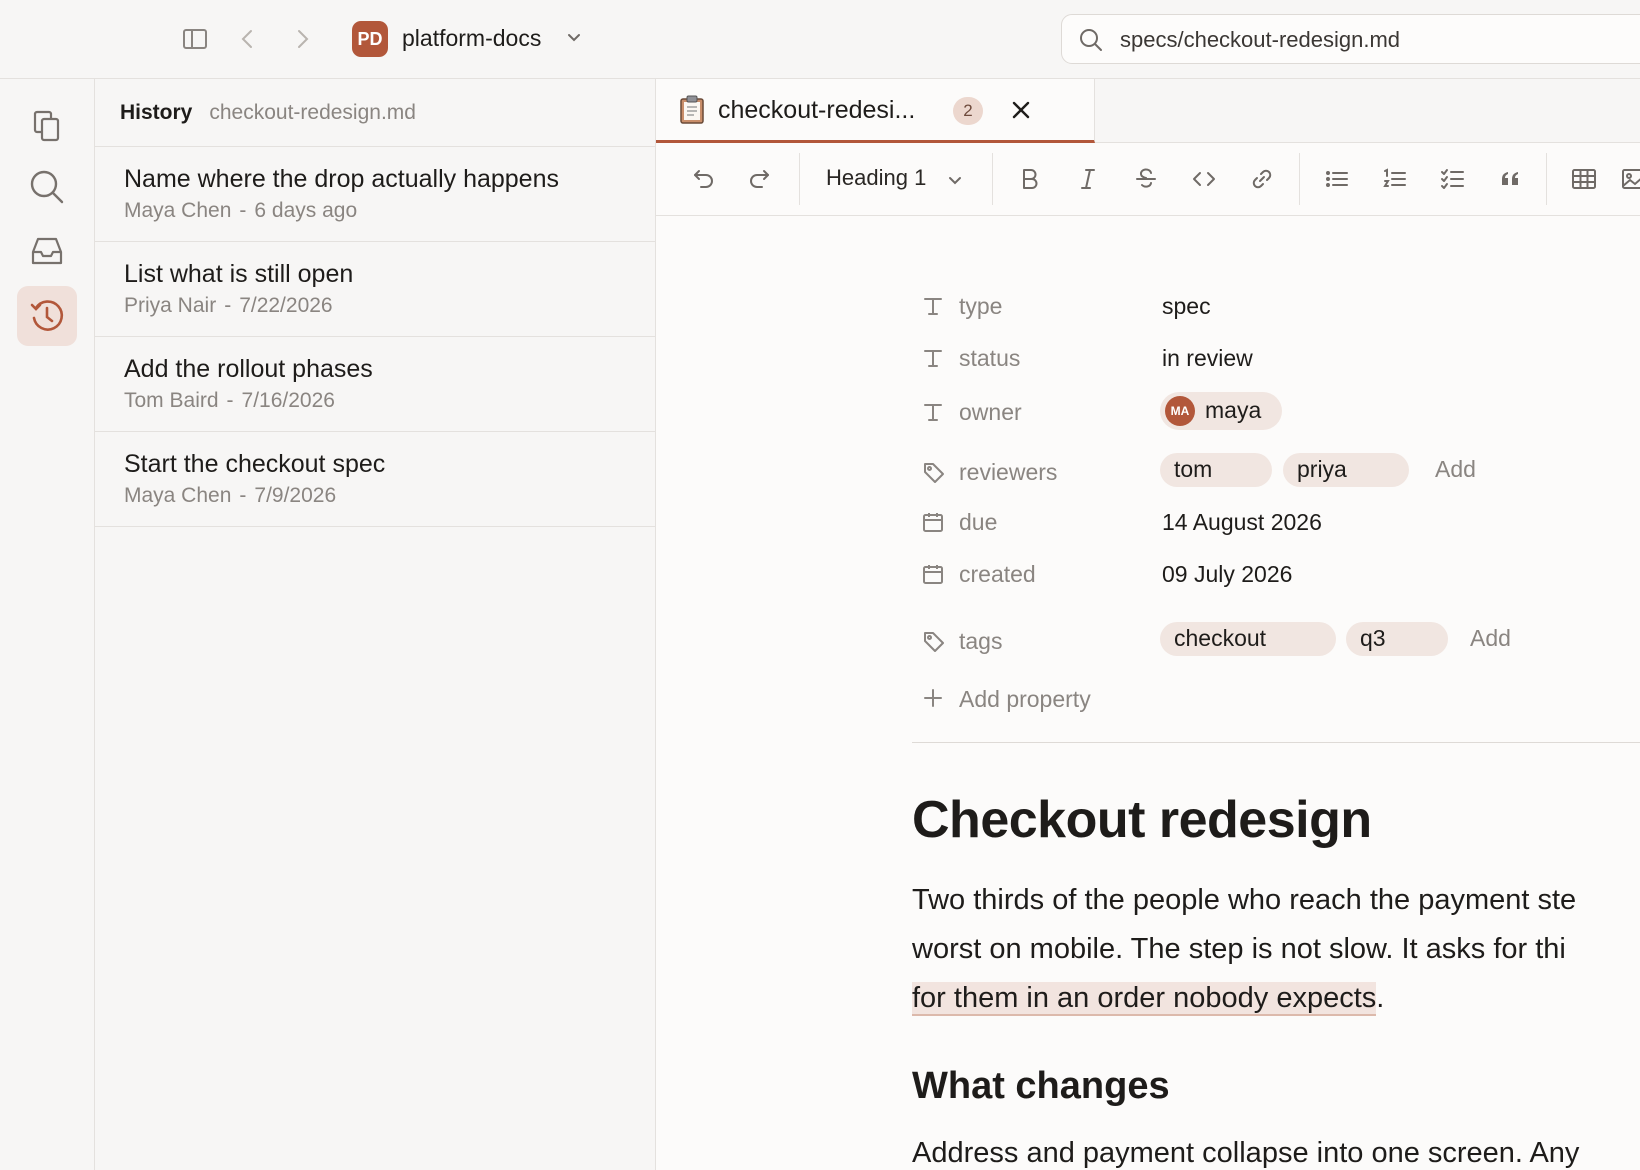  Describe the element at coordinates (1260, 40) in the screenshot. I see `search-input: specs/checkout-redesign.md` at that location.